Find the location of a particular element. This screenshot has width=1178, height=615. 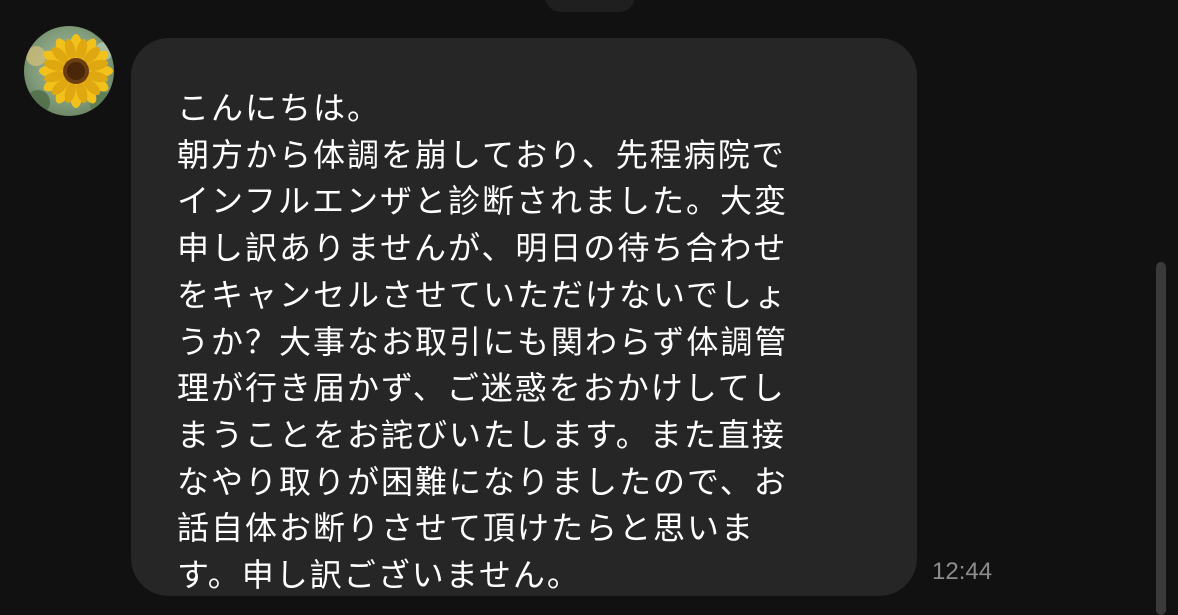

previous-message-bubble-edge is located at coordinates (590, 6).